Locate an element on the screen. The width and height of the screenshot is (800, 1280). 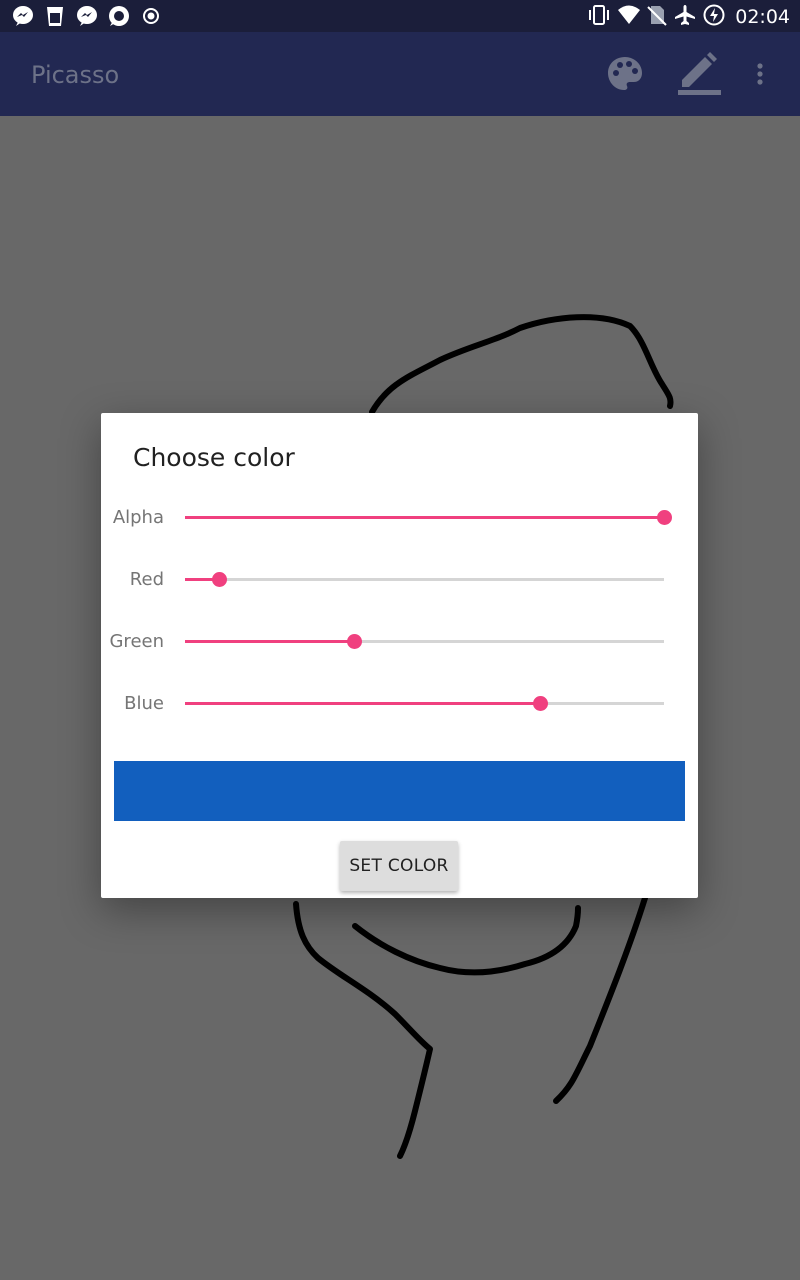
blue-slider-row: Blue is located at coordinates (399, 703).